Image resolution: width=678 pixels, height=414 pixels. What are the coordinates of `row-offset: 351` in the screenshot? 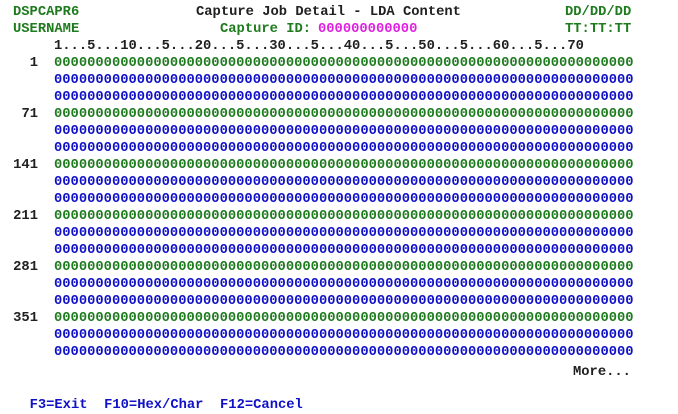 It's located at (25, 318).